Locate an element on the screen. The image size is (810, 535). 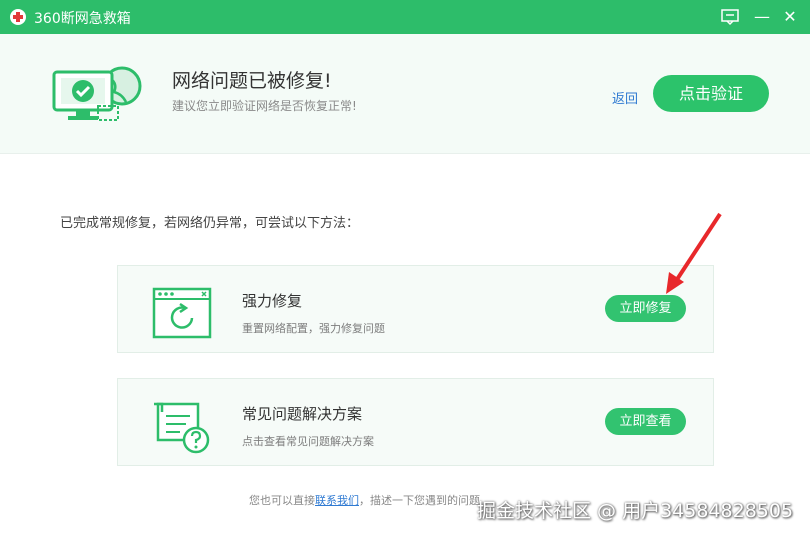
option-card-force-repair: 强力修复 重置网络配置，强力修复问题 立即修复 is located at coordinates (415, 309).